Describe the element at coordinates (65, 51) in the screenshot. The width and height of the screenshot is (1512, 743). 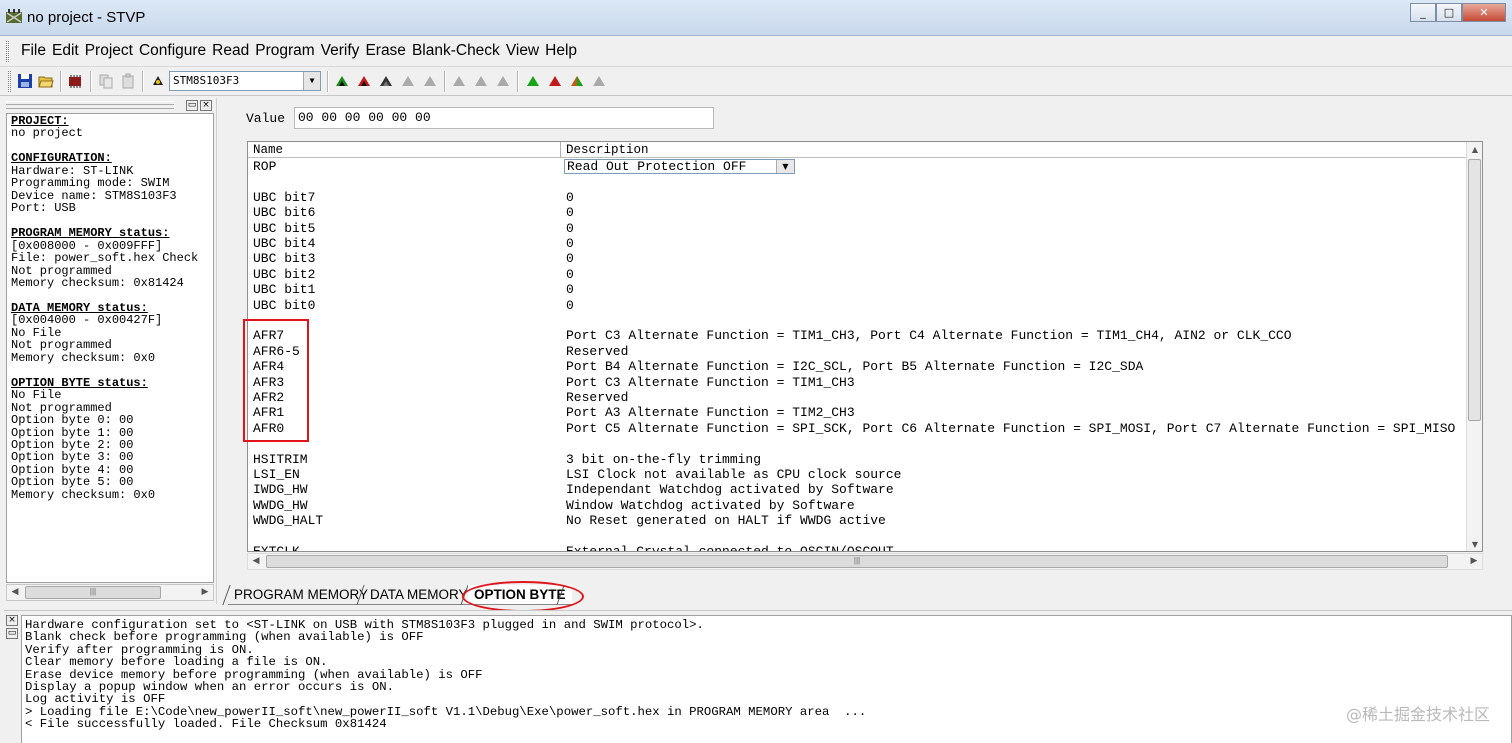
I see `menu-edit: Edit` at that location.